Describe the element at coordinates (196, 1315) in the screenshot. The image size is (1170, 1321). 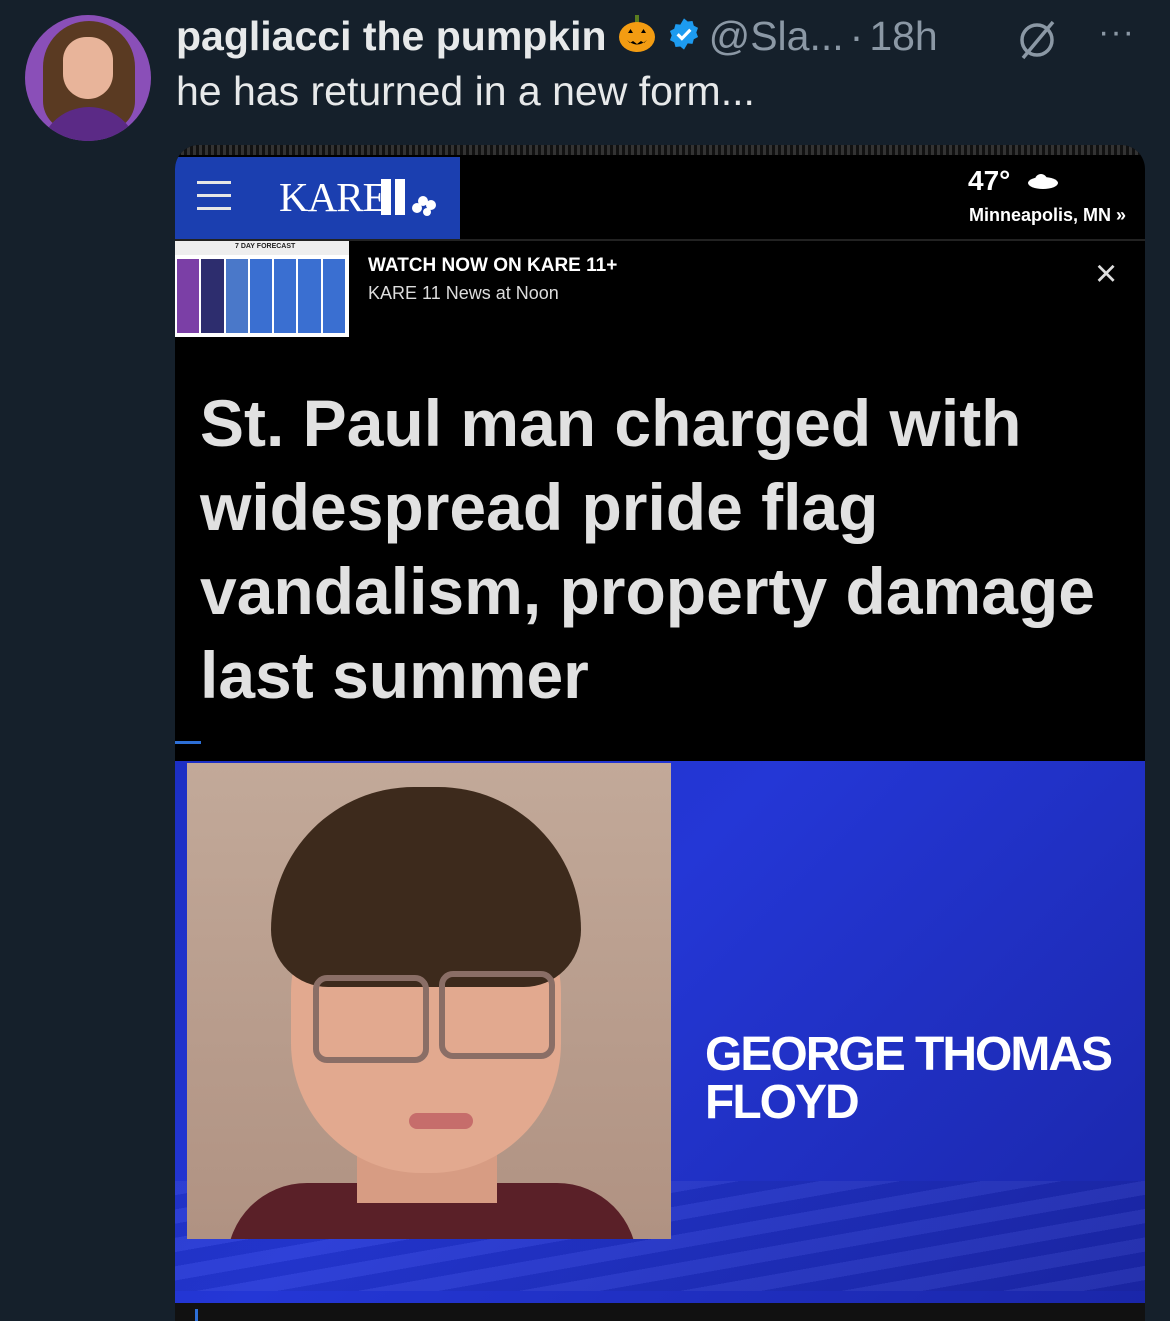
I see `progress-marker` at that location.